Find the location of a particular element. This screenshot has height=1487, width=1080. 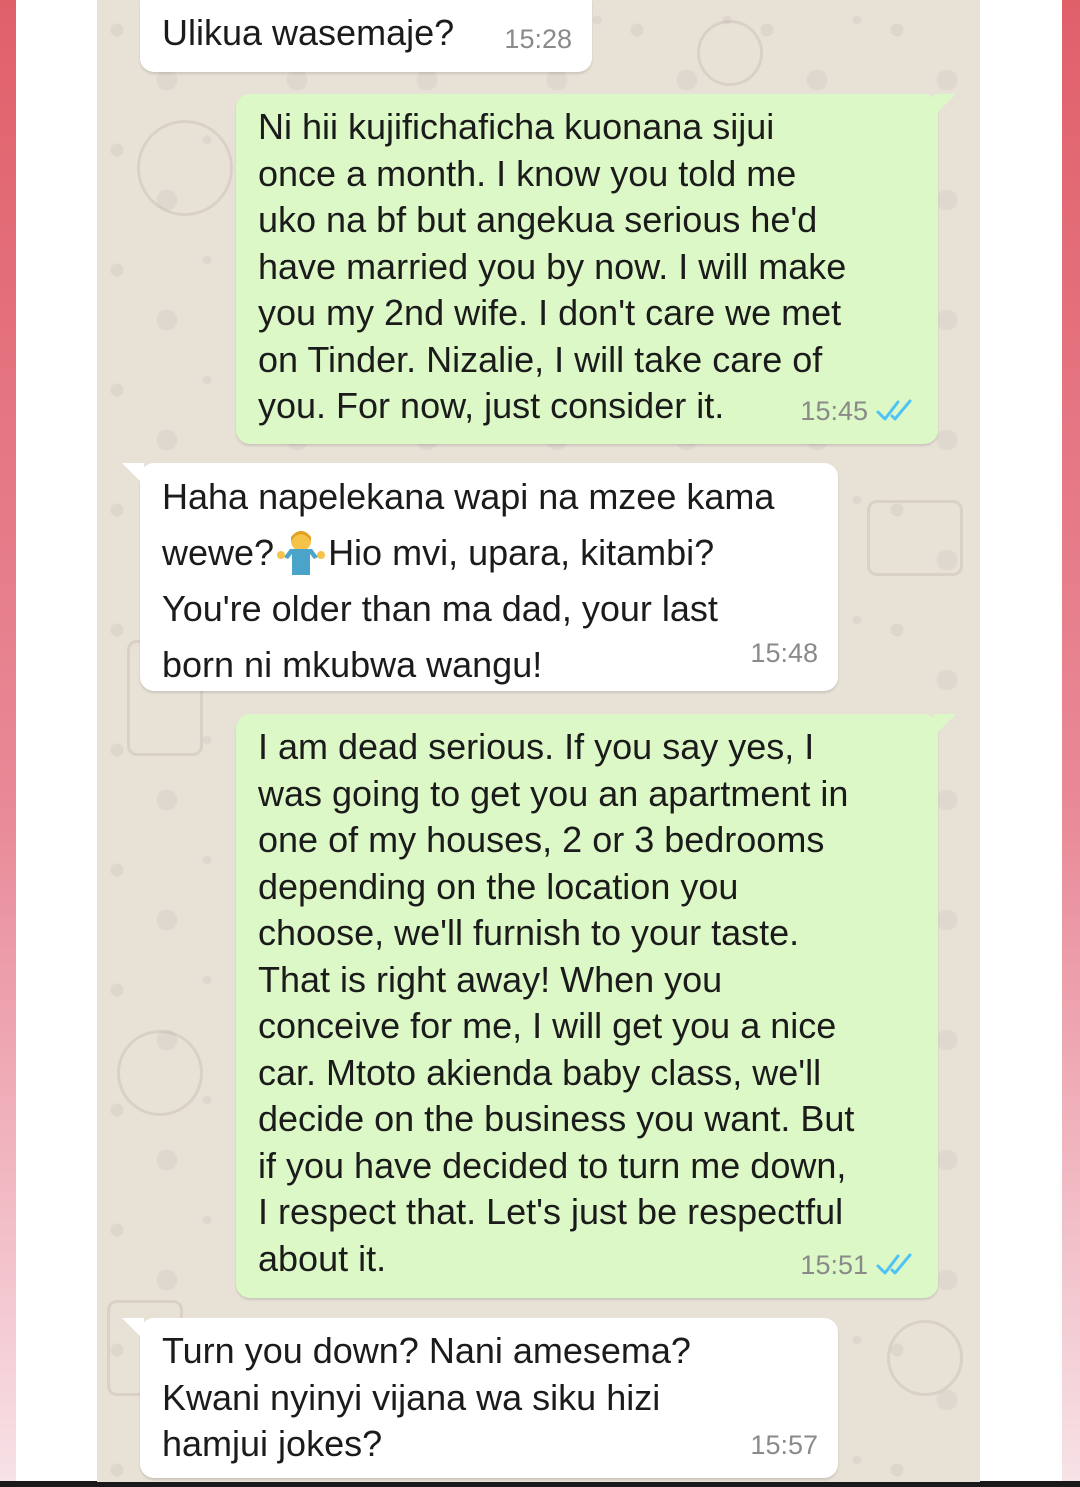

message-time: 15:57 is located at coordinates (784, 1444).